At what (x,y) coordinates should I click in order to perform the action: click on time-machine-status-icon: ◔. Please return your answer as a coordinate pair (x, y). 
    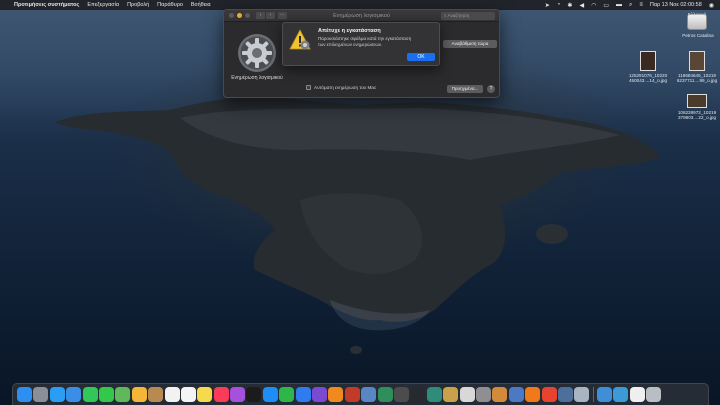
    Looking at the image, I should click on (559, 5).